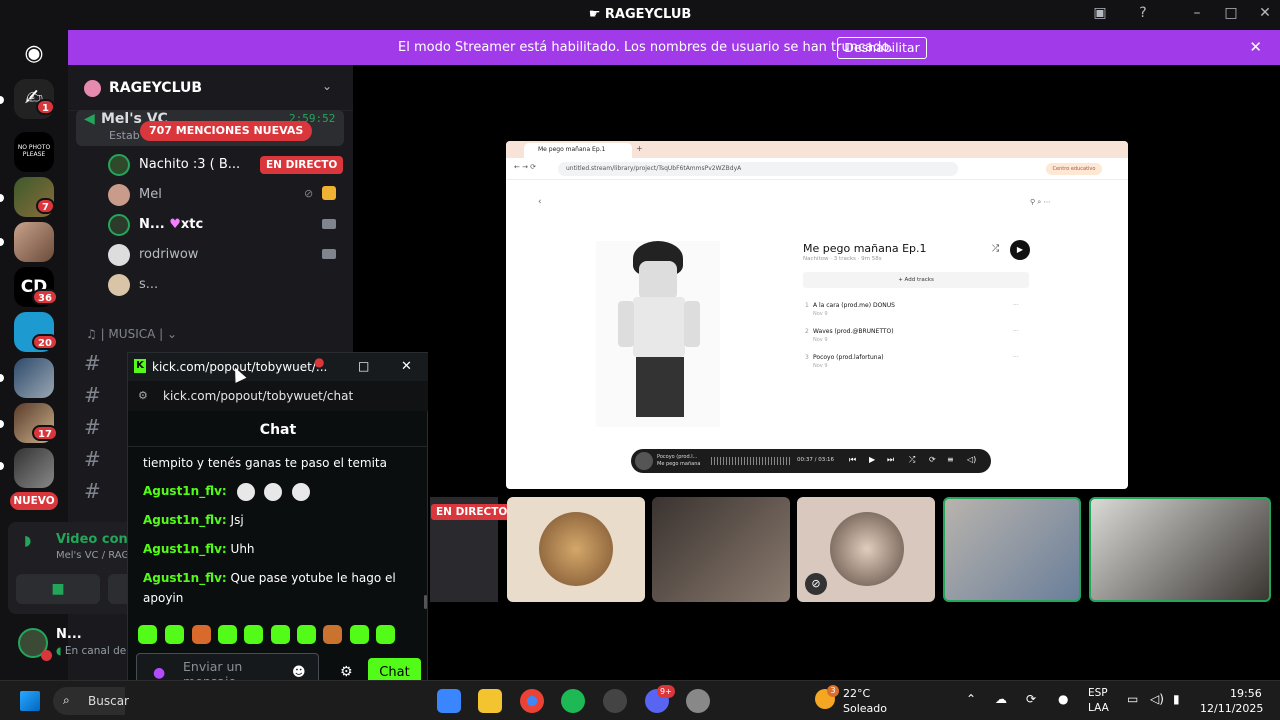 This screenshot has width=1280, height=720. What do you see at coordinates (449, 701) in the screenshot?
I see `store-icon` at bounding box center [449, 701].